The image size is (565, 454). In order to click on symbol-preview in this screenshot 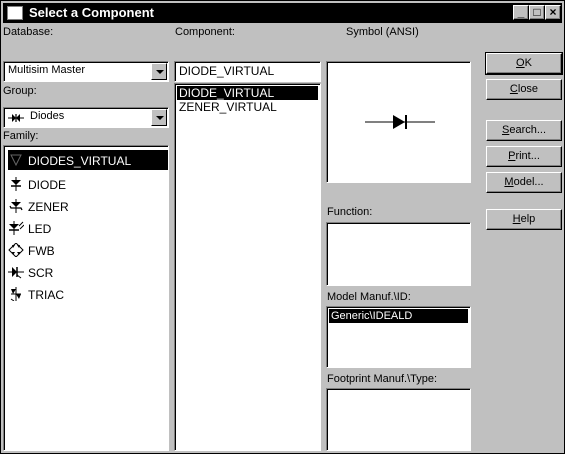, I will do `click(398, 122)`.